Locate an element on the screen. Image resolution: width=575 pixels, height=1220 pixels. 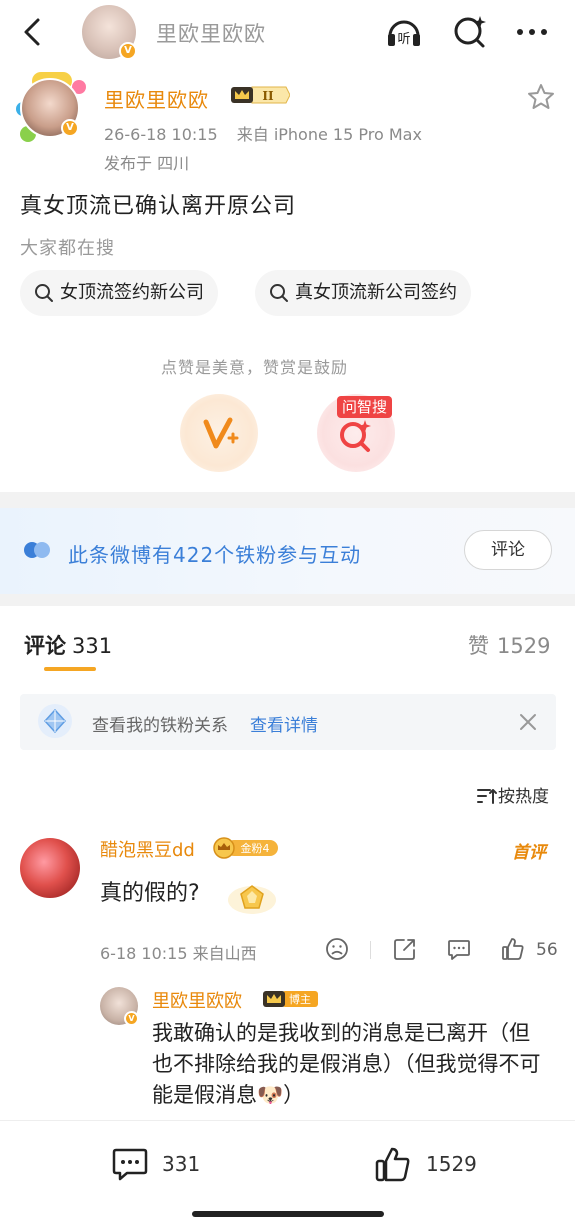
reward-tip: 点赞是美意，赞赏是鼓励 is located at coordinates (254, 367).